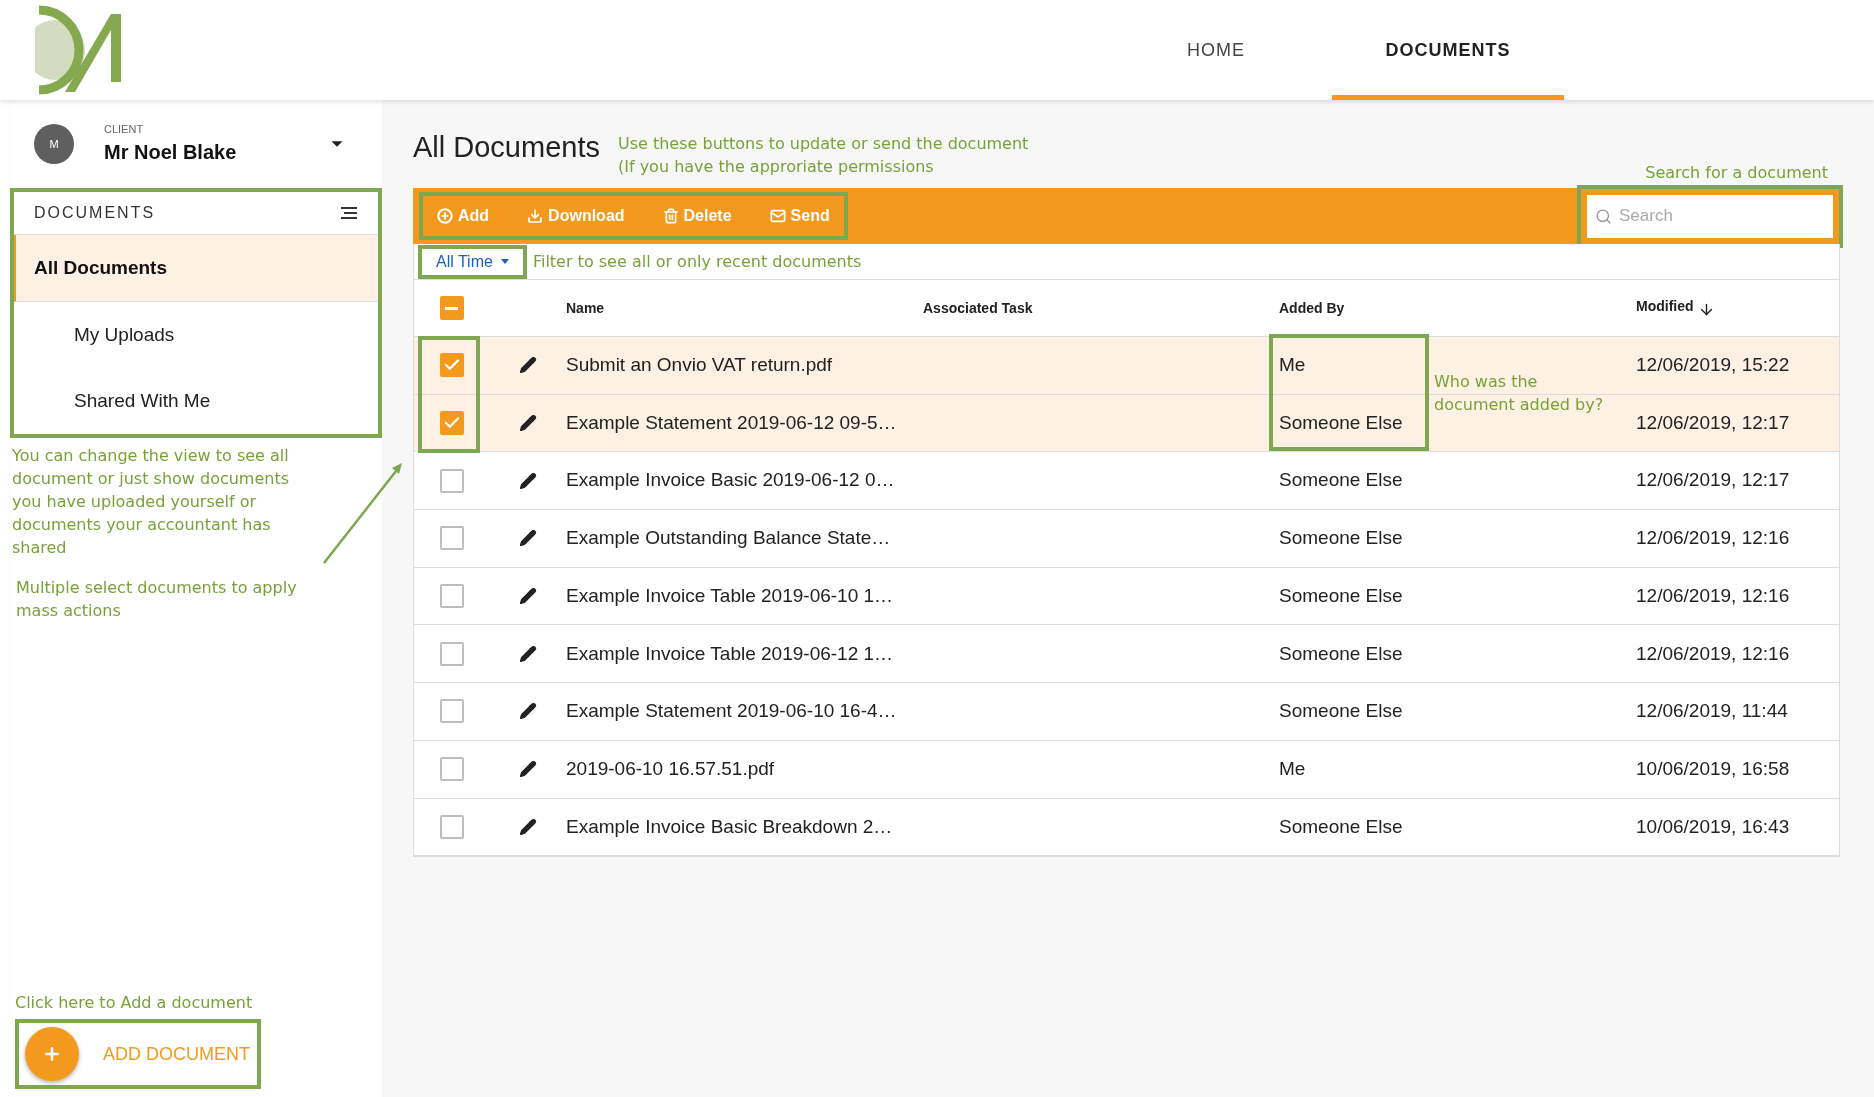 The height and width of the screenshot is (1097, 1874). I want to click on client-caption: CLIENT, so click(124, 129).